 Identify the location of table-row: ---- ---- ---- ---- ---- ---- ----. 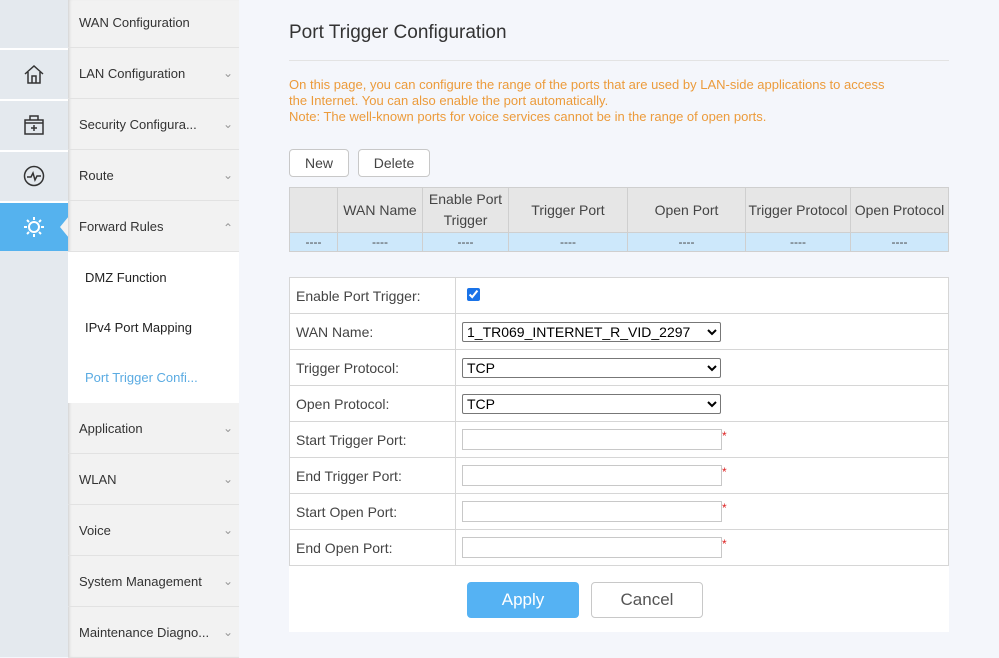
(619, 242).